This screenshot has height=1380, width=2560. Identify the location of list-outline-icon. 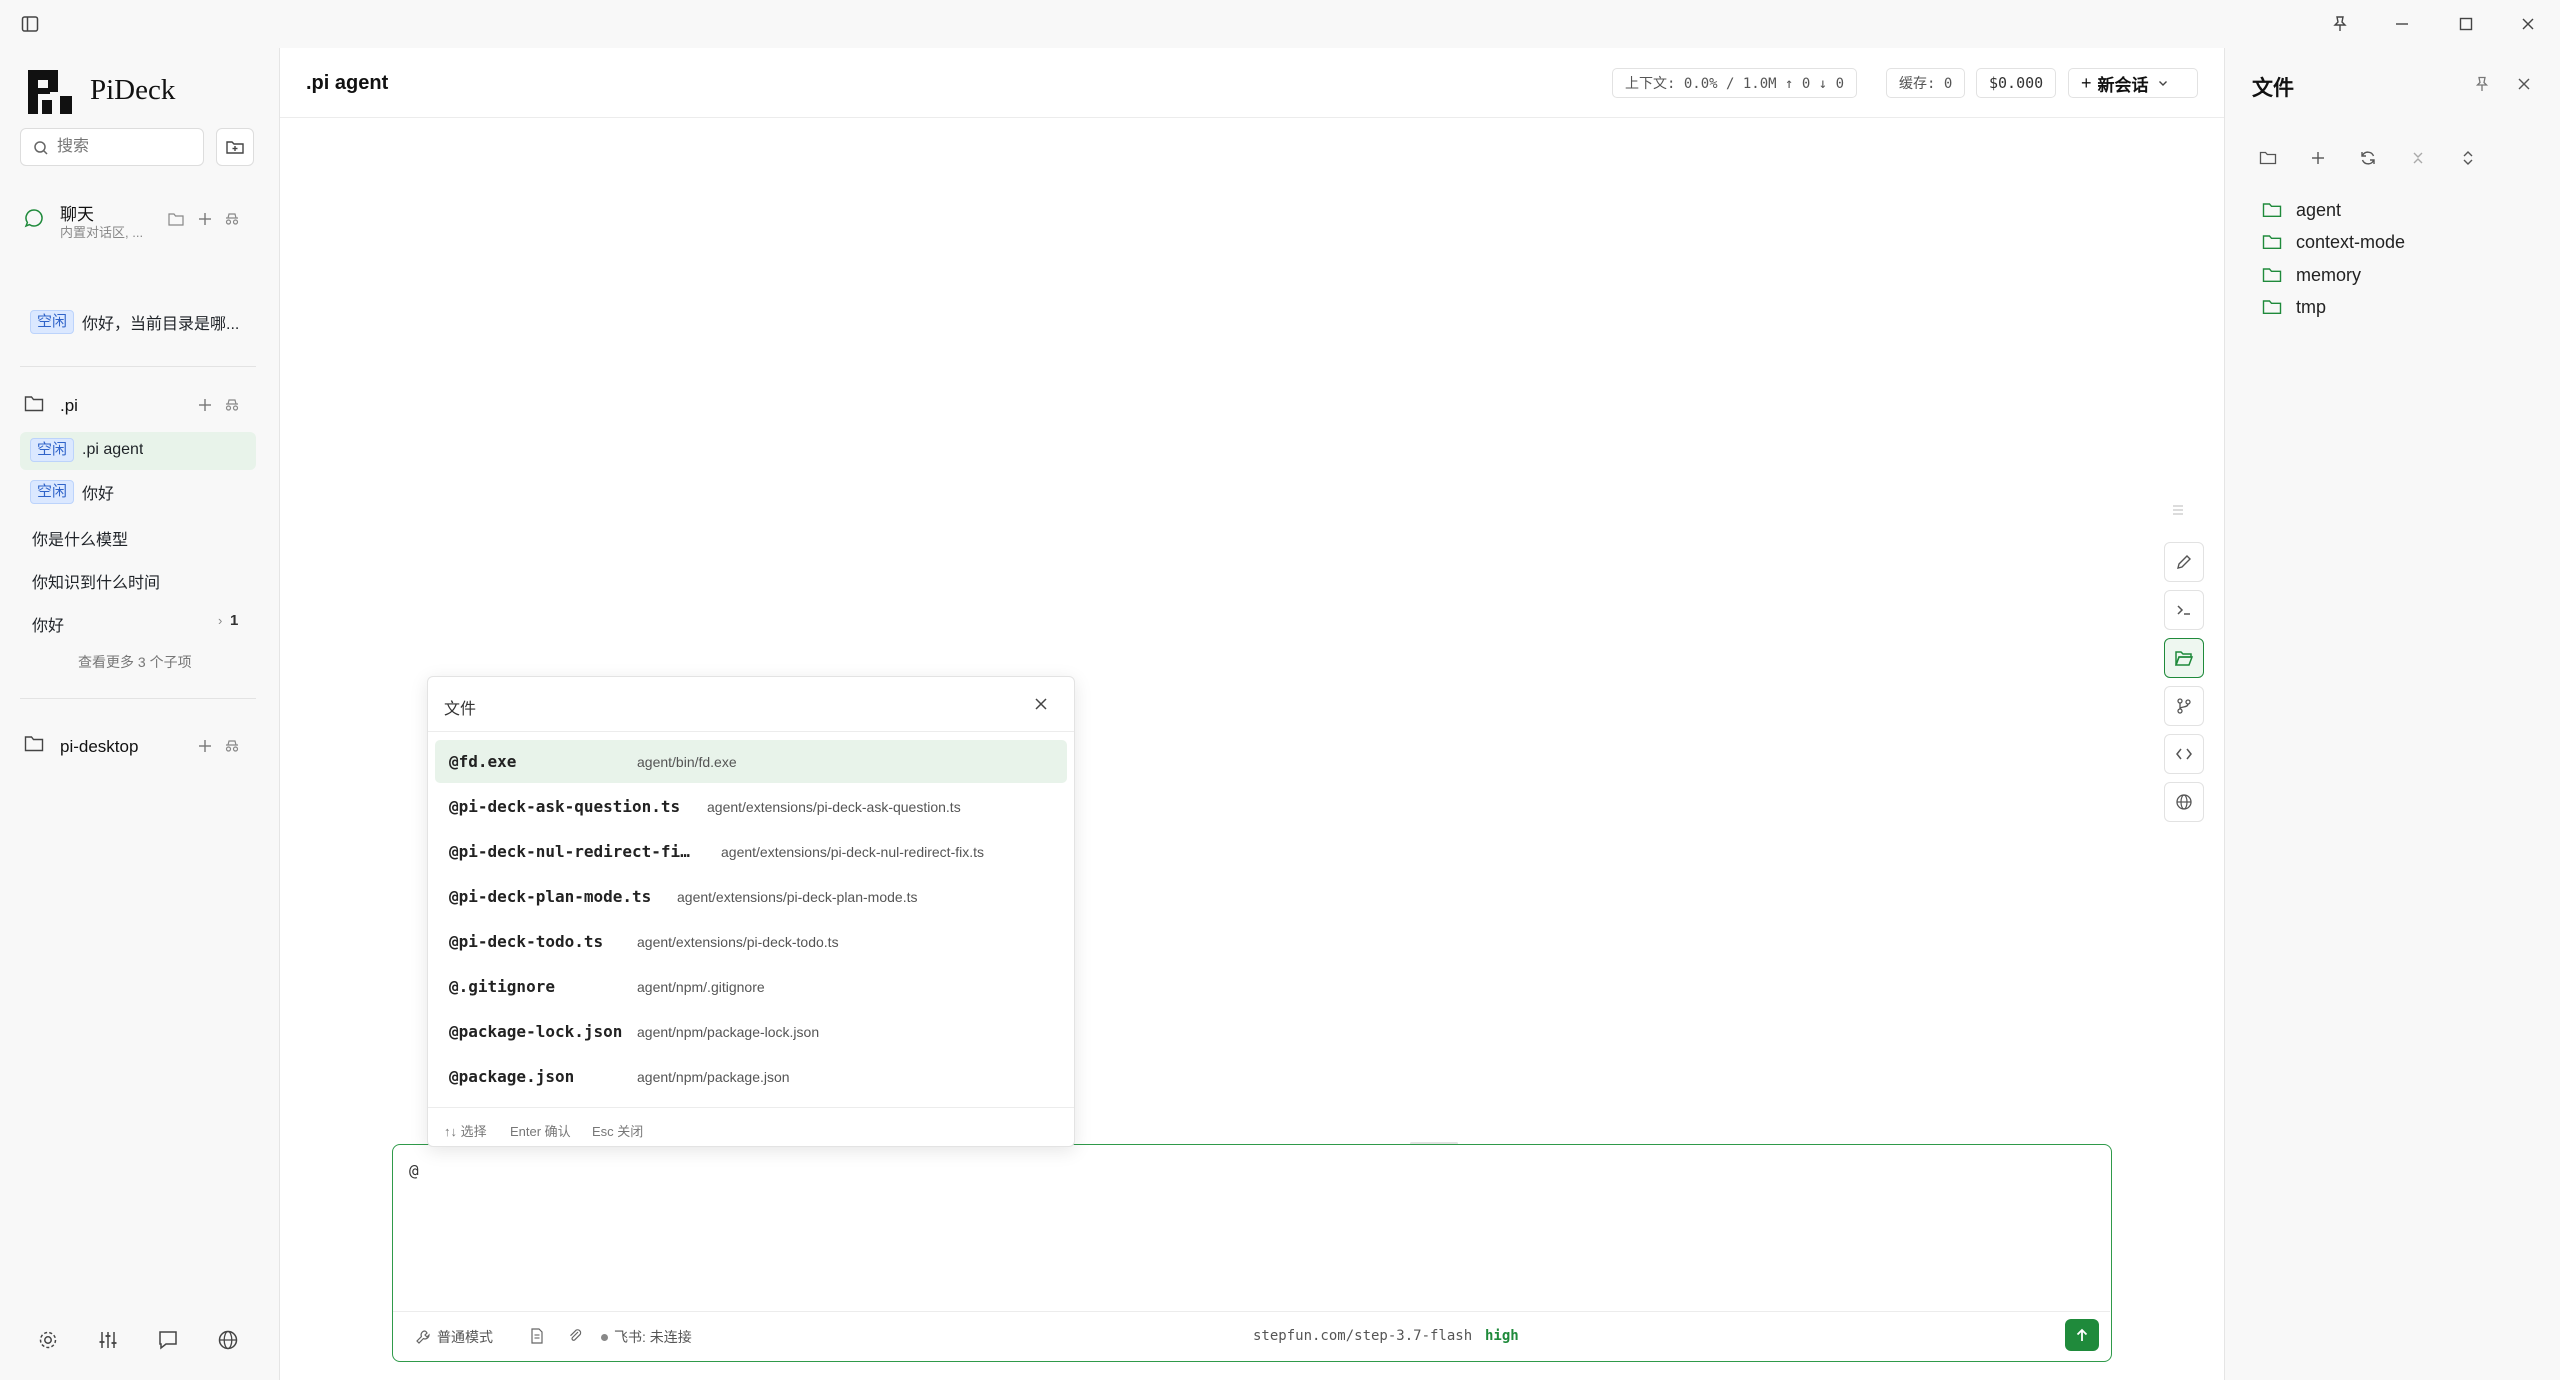
(2178, 510).